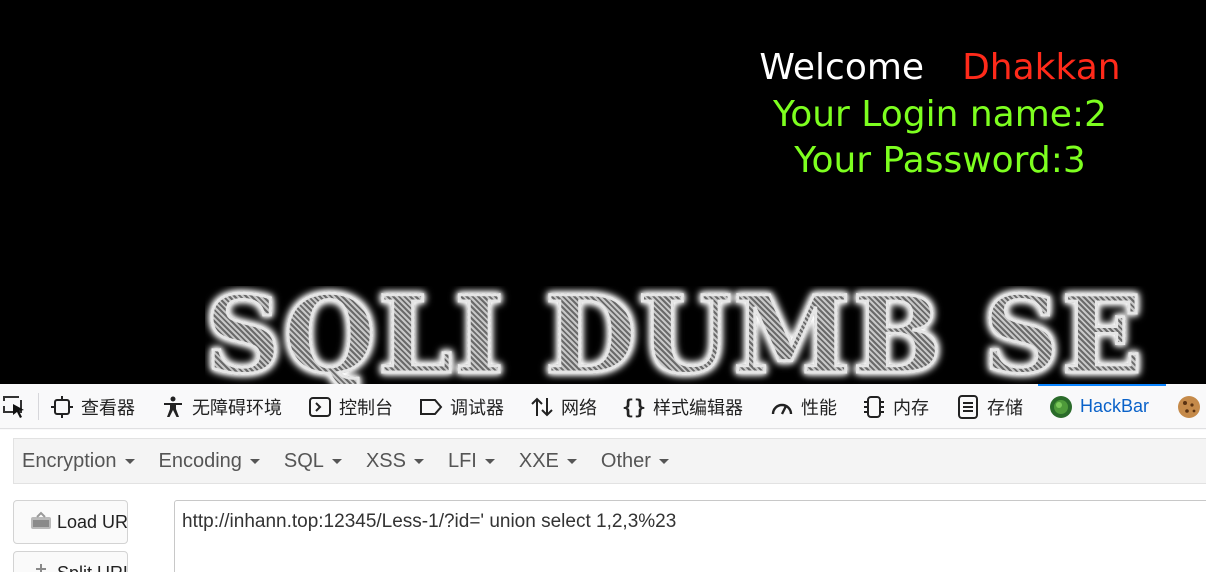 Image resolution: width=1206 pixels, height=572 pixels. Describe the element at coordinates (1041, 67) in the screenshot. I see `username-text: Dhakkan` at that location.